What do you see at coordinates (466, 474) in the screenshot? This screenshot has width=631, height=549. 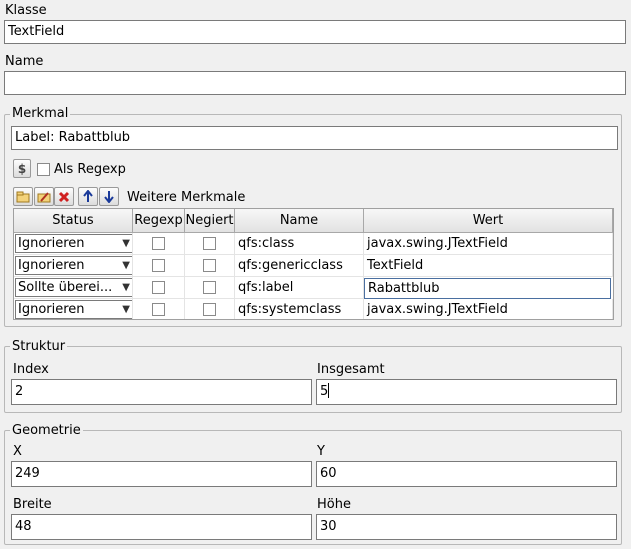 I see `y-field: 60` at bounding box center [466, 474].